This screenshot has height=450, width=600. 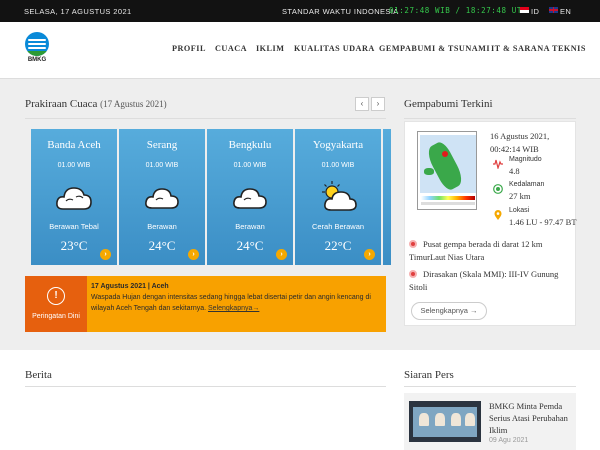 What do you see at coordinates (445, 154) in the screenshot?
I see `epicenter-marker-icon` at bounding box center [445, 154].